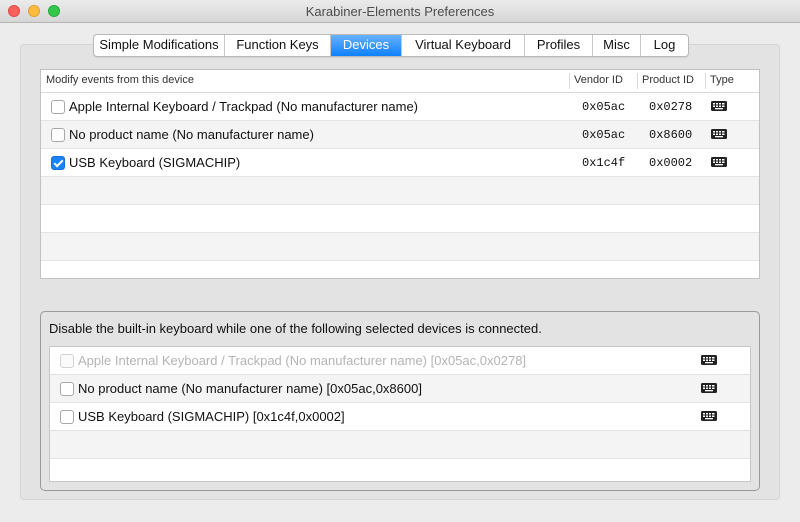 This screenshot has width=800, height=522. What do you see at coordinates (671, 81) in the screenshot?
I see `column-header-product-id: Product ID` at bounding box center [671, 81].